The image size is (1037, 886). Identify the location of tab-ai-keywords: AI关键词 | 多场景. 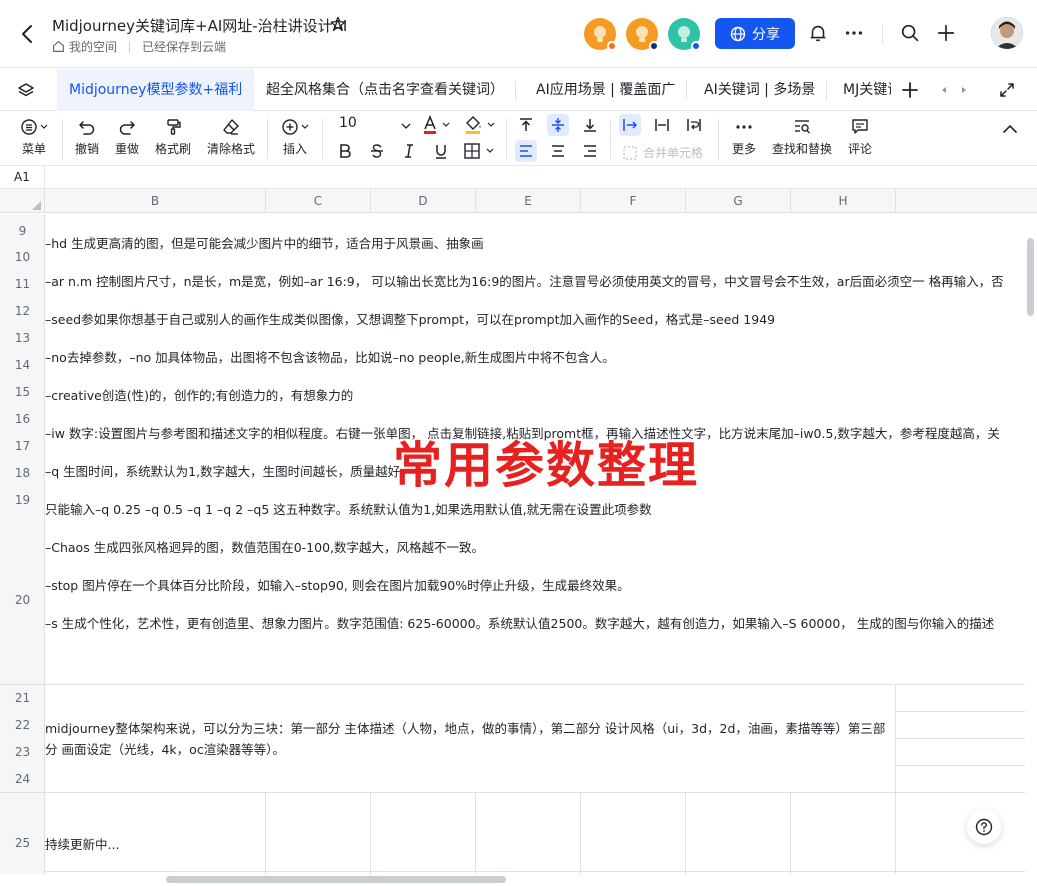
(760, 90).